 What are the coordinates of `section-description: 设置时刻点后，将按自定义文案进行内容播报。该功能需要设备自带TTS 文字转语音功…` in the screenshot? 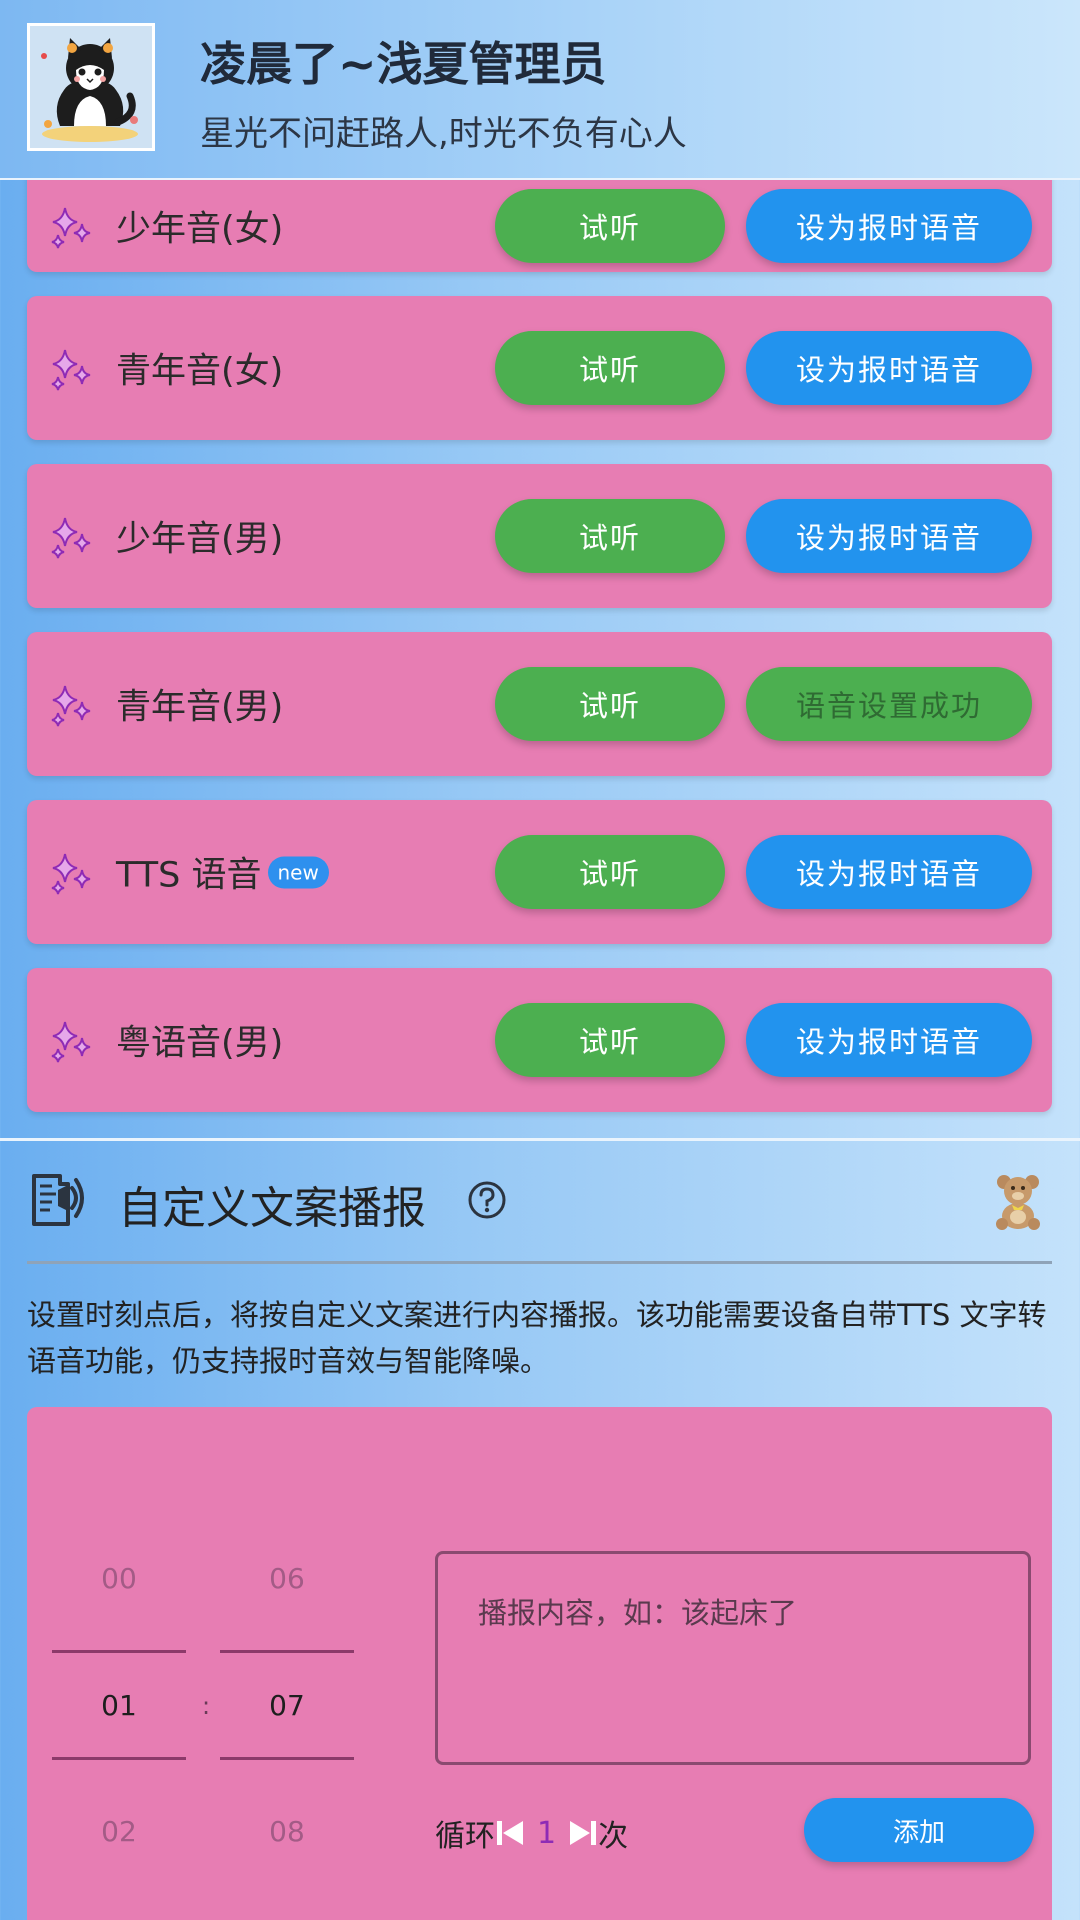 It's located at (537, 1338).